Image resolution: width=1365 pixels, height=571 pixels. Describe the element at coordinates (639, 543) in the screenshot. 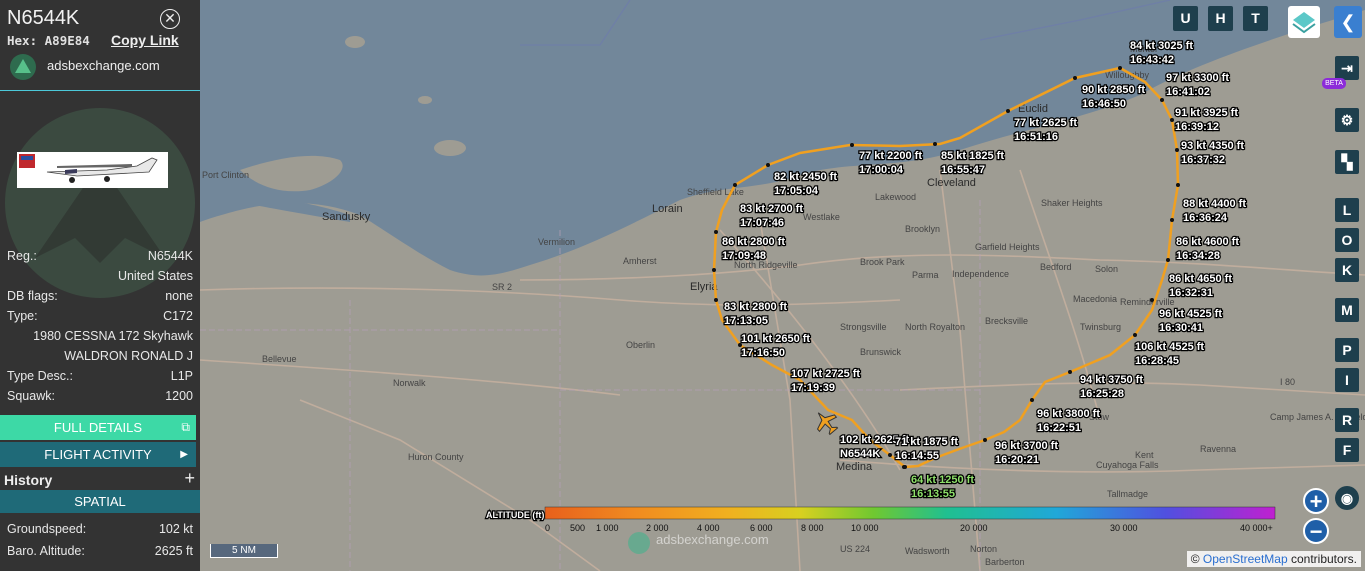

I see `watermark-logo-icon` at that location.